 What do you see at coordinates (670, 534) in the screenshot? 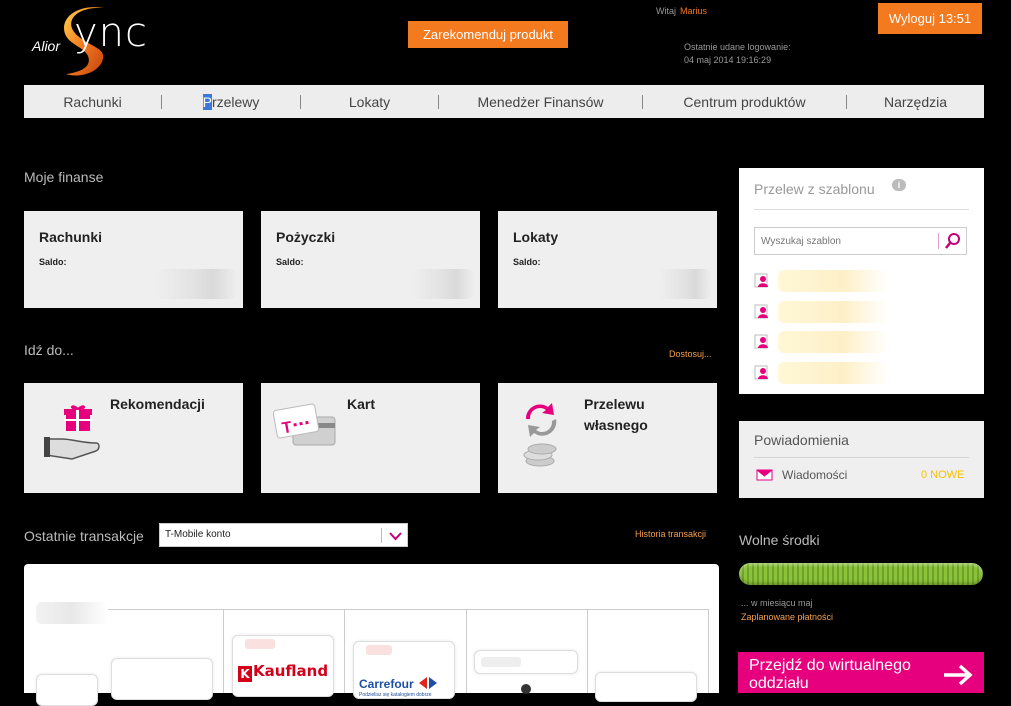
I see `transaction-history-link: Historia transakcji` at bounding box center [670, 534].